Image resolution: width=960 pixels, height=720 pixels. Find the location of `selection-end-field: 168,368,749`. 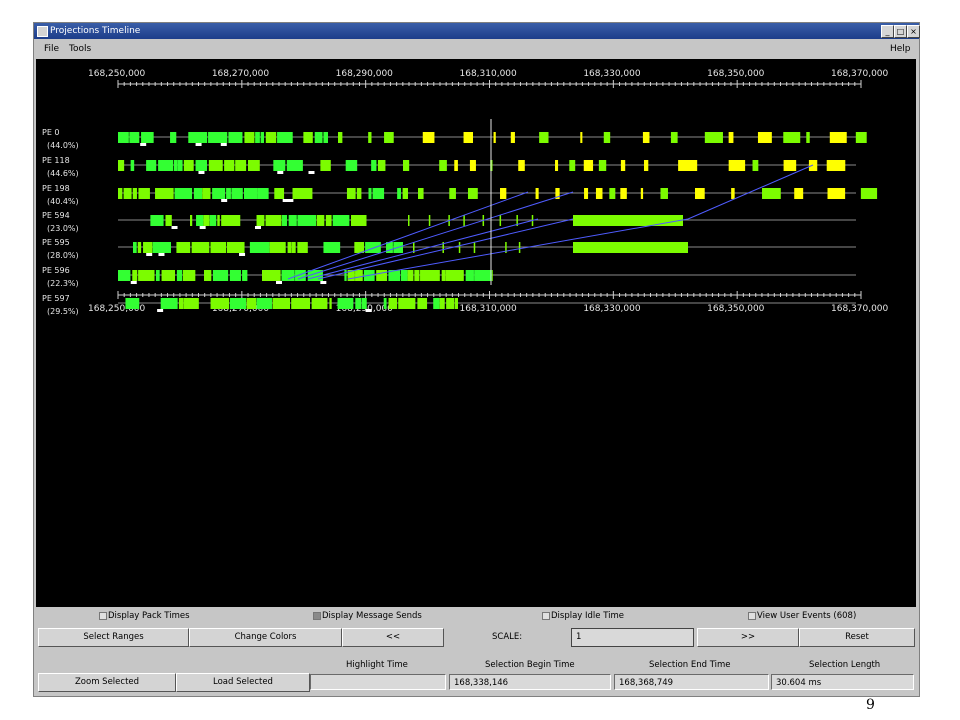

selection-end-field: 168,368,749 is located at coordinates (691, 682).